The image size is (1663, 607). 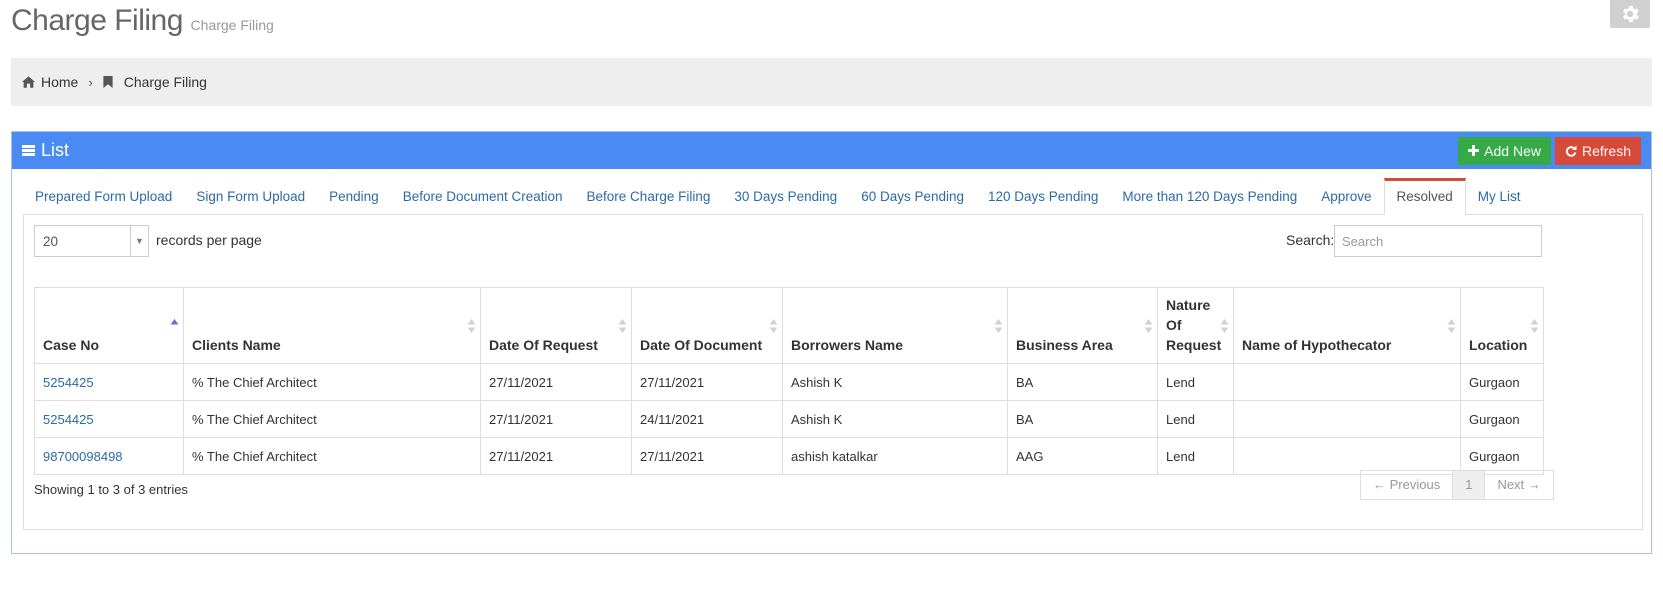 I want to click on tab-60-days-pending: 60 Days Pending, so click(x=912, y=197).